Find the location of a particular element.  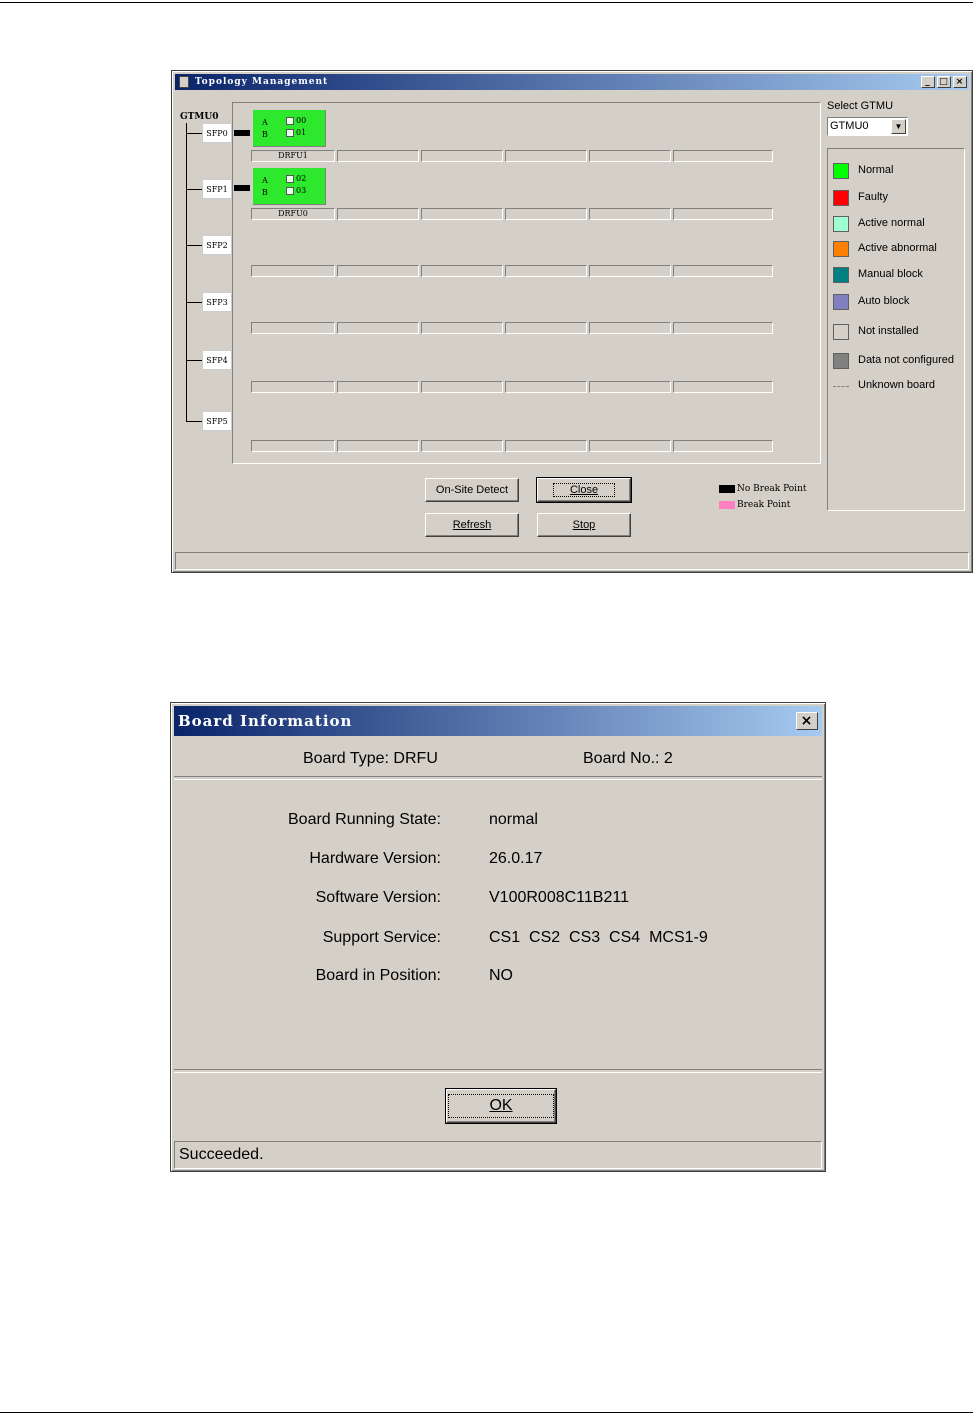

refresh-button: Refresh is located at coordinates (472, 525).